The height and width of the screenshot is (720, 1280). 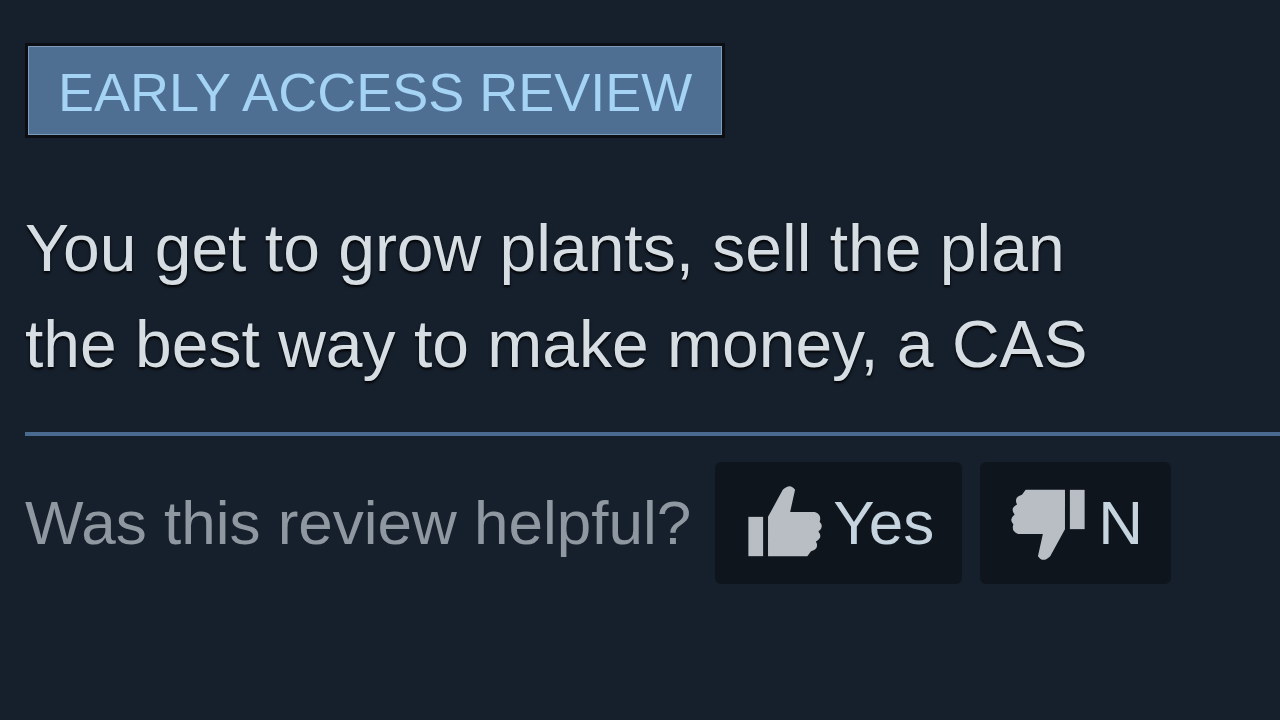 I want to click on helpful-prompt: Was this review helpful?, so click(x=358, y=523).